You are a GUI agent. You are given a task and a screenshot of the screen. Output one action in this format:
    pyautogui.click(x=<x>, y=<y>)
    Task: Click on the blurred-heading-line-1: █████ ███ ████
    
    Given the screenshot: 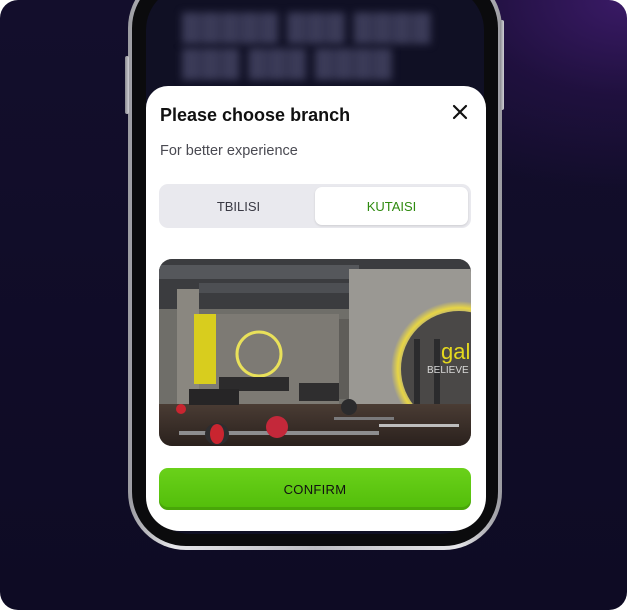 What is the action you would take?
    pyautogui.click(x=307, y=27)
    